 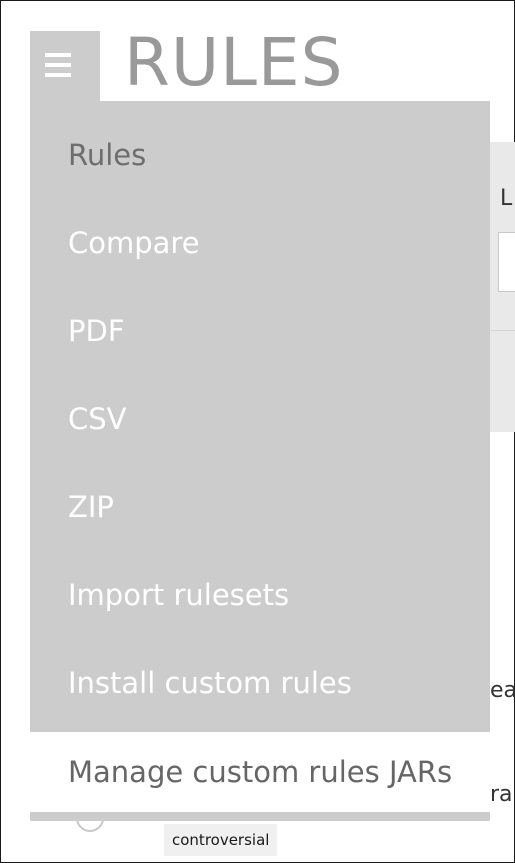 I want to click on background-input, so click(x=506, y=262).